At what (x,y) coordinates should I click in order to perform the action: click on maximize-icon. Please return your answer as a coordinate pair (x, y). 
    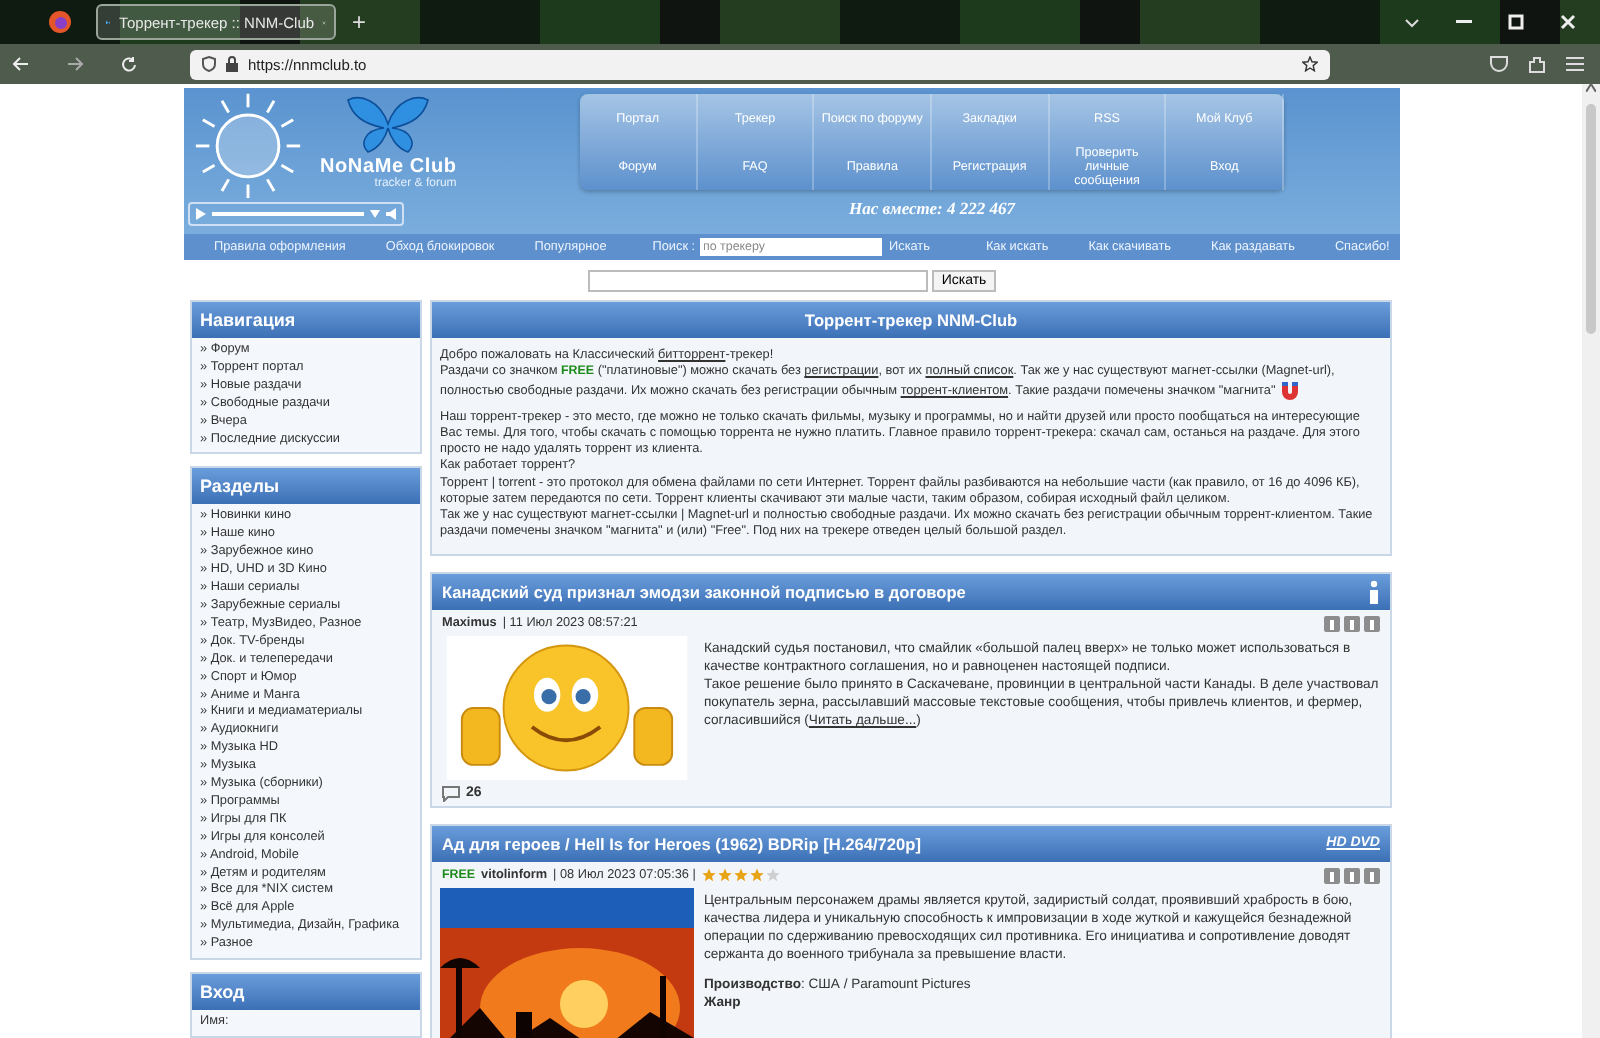
    Looking at the image, I should click on (1516, 22).